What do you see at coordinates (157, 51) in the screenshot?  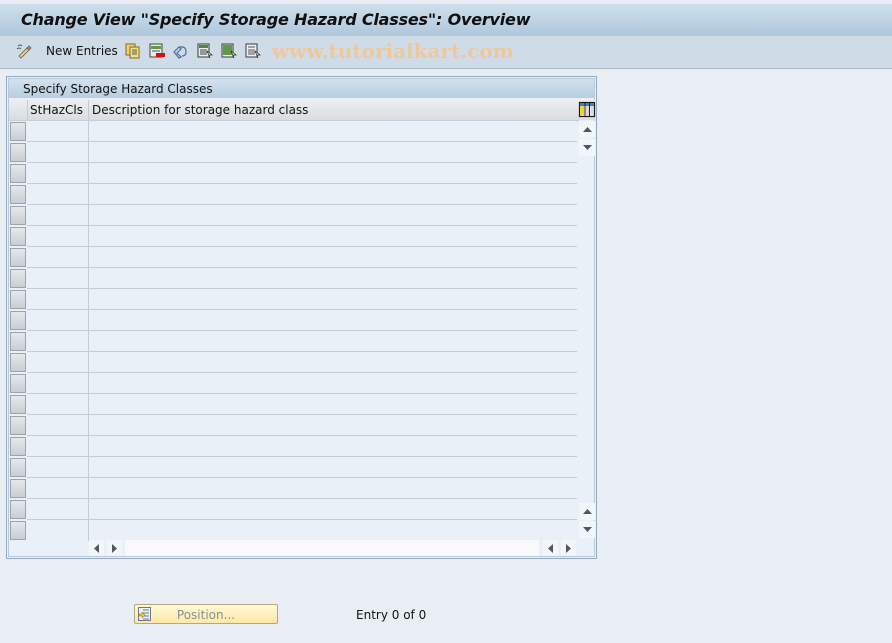 I see `delete-button` at bounding box center [157, 51].